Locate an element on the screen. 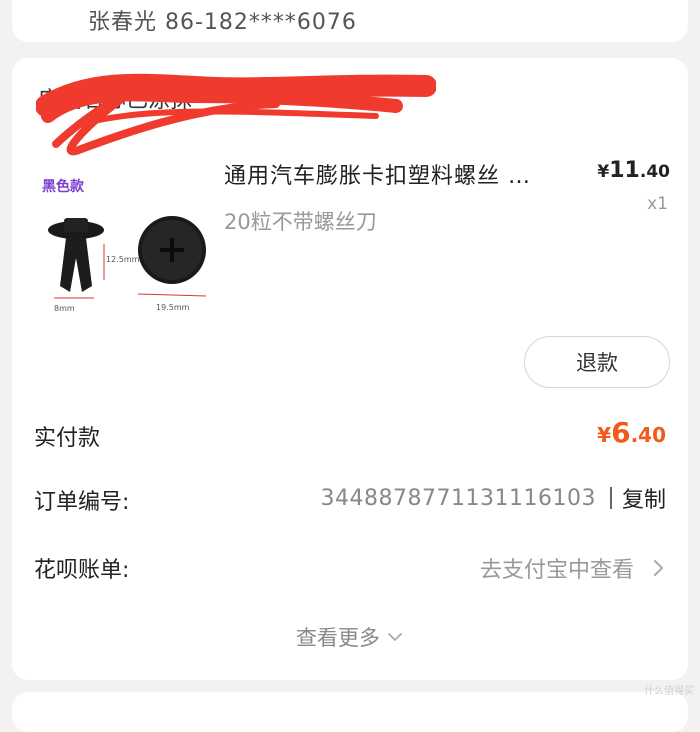  huabei-link: 去支付宝中查看 is located at coordinates (557, 568).